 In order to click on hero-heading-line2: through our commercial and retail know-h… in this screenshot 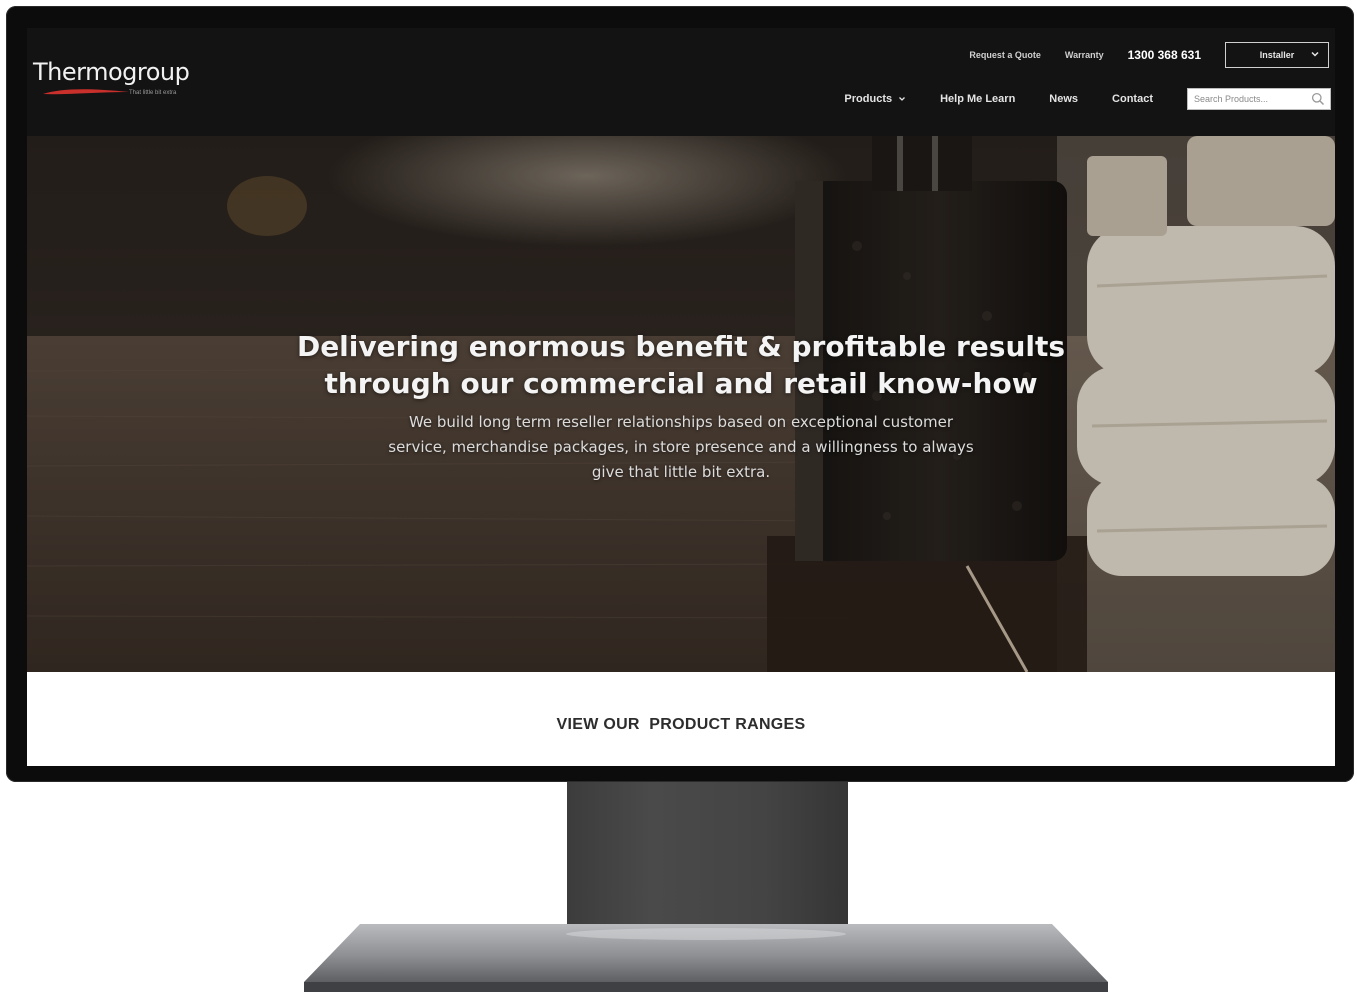, I will do `click(681, 383)`.